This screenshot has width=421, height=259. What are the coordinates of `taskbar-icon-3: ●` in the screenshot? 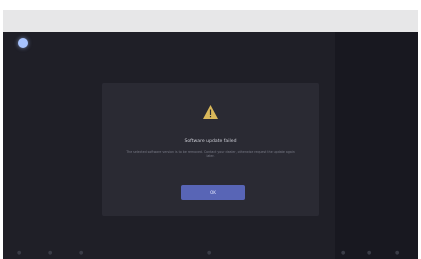 It's located at (81, 253).